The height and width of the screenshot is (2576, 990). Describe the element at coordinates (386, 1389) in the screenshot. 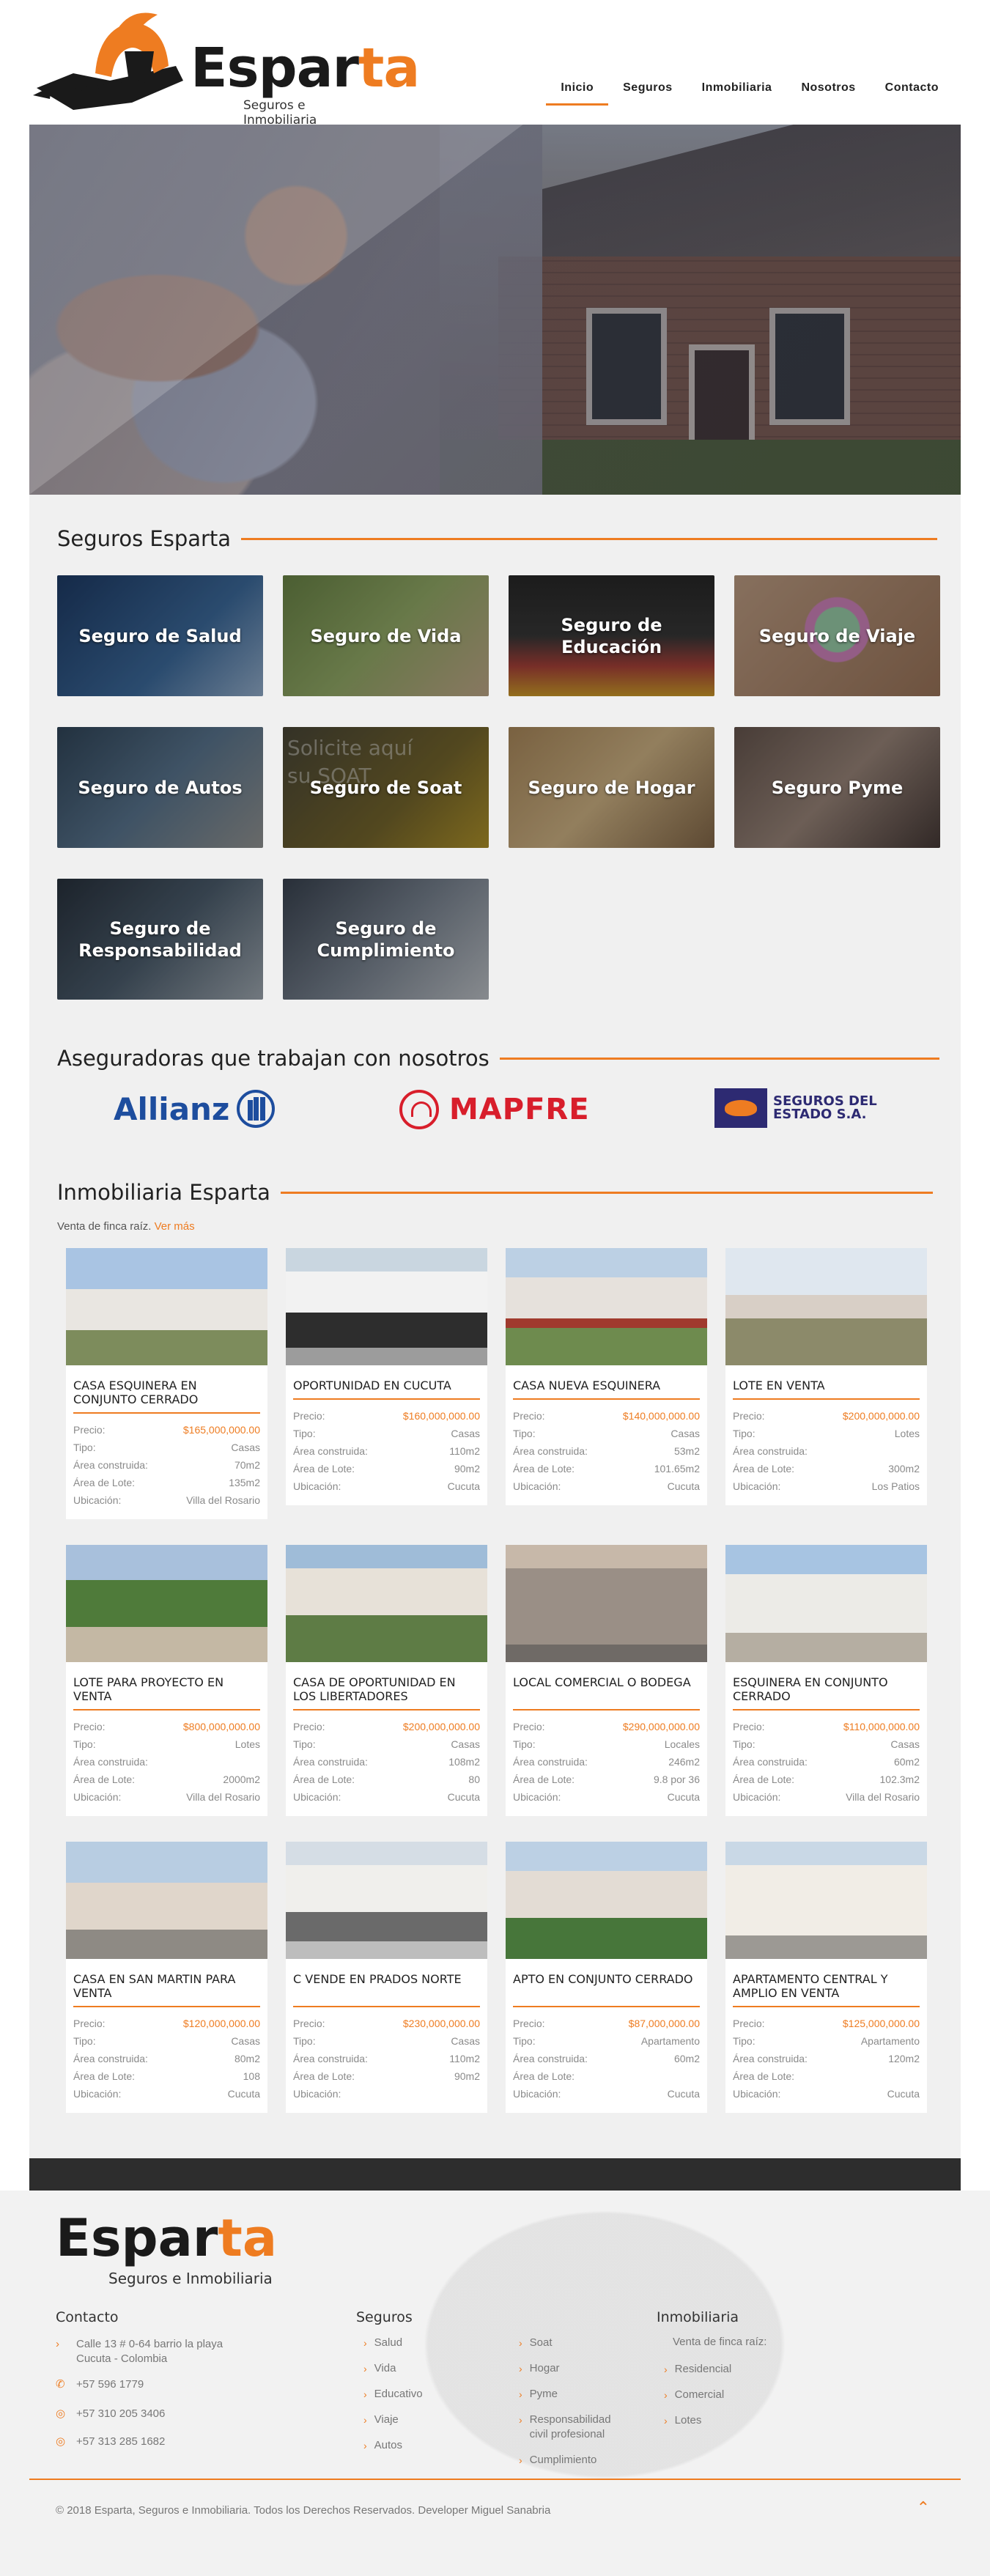

I see `property-title: OPORTUNIDAD EN CUCUTA` at that location.